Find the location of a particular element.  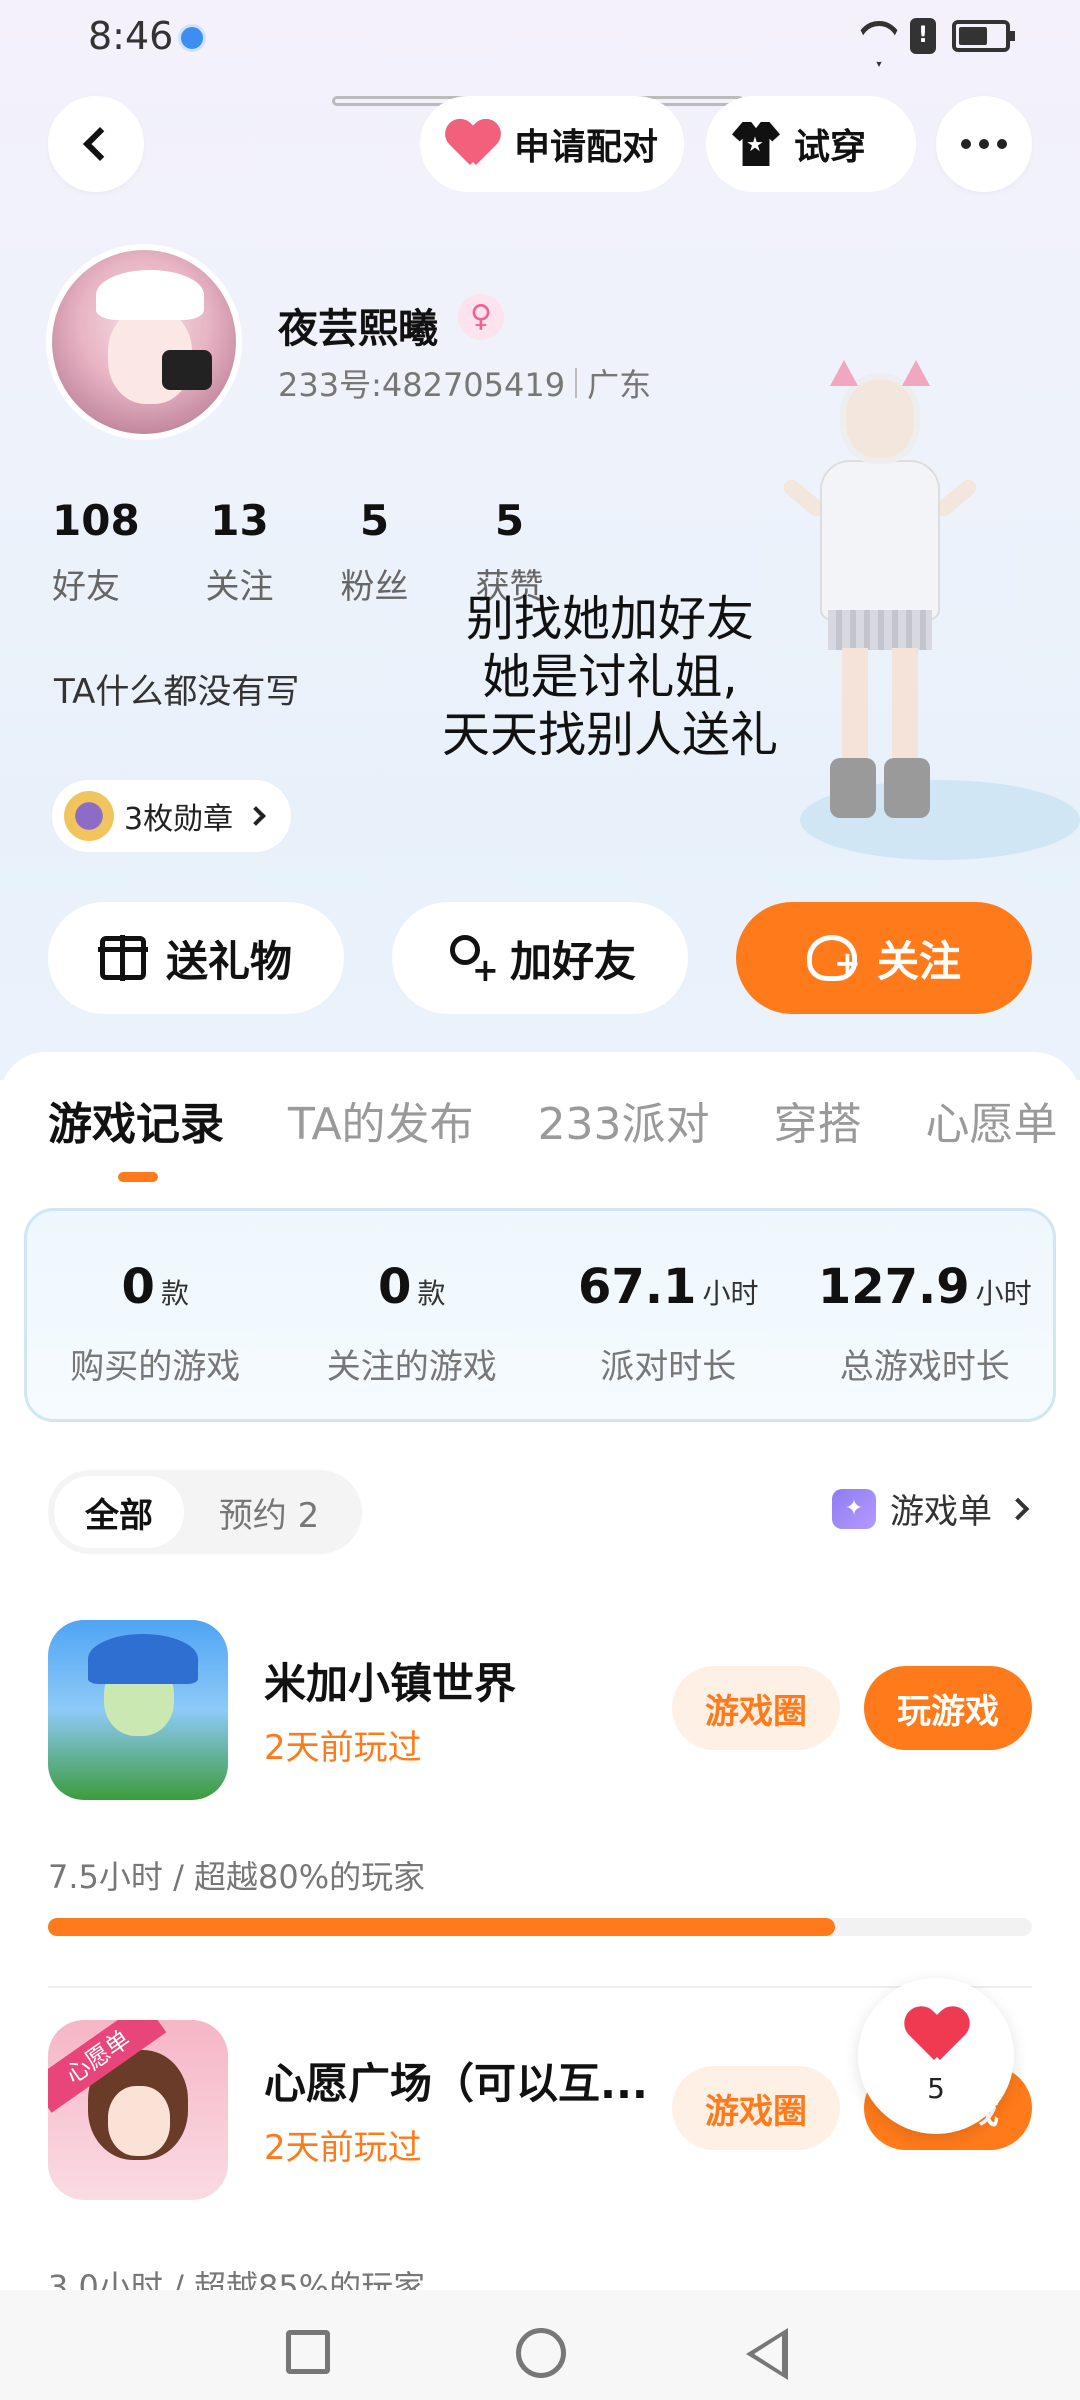

overlay-caption: 别找她加好友 她是讨礼姐, 天天找别人送礼 is located at coordinates (610, 677).